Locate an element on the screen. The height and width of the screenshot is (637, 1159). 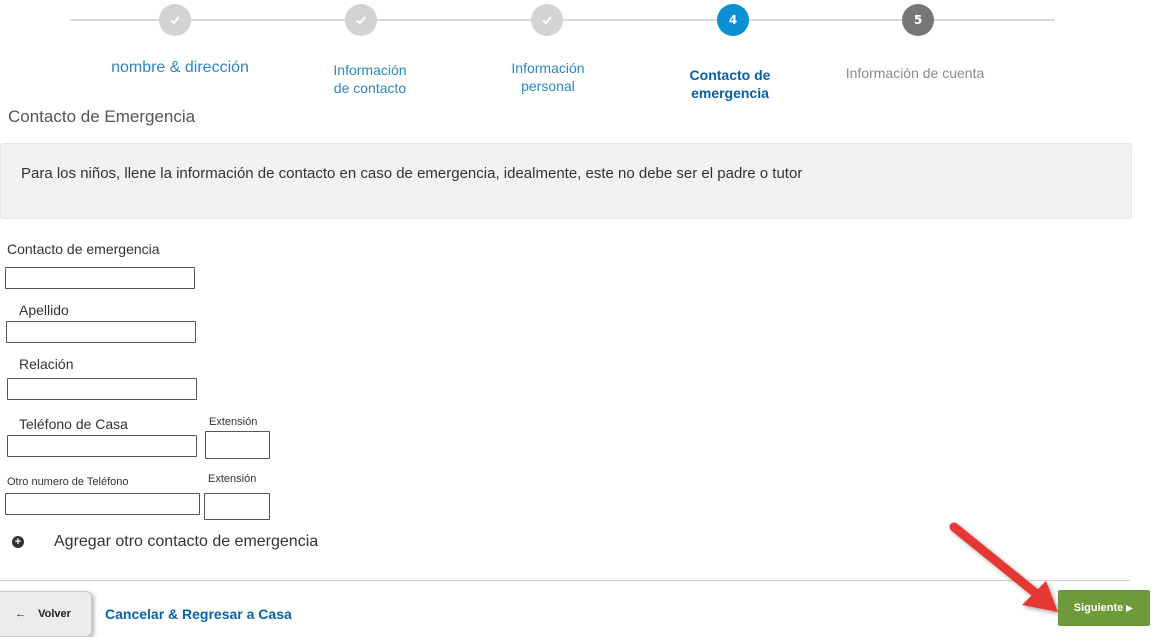
step-3-label-line2: personal is located at coordinates (548, 86).